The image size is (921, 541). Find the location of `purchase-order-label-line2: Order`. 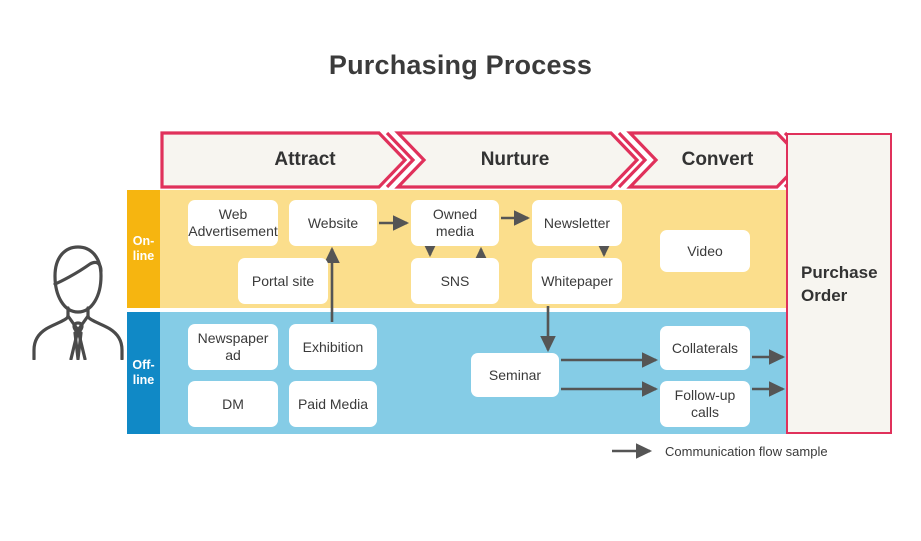

purchase-order-label-line2: Order is located at coordinates (824, 295).